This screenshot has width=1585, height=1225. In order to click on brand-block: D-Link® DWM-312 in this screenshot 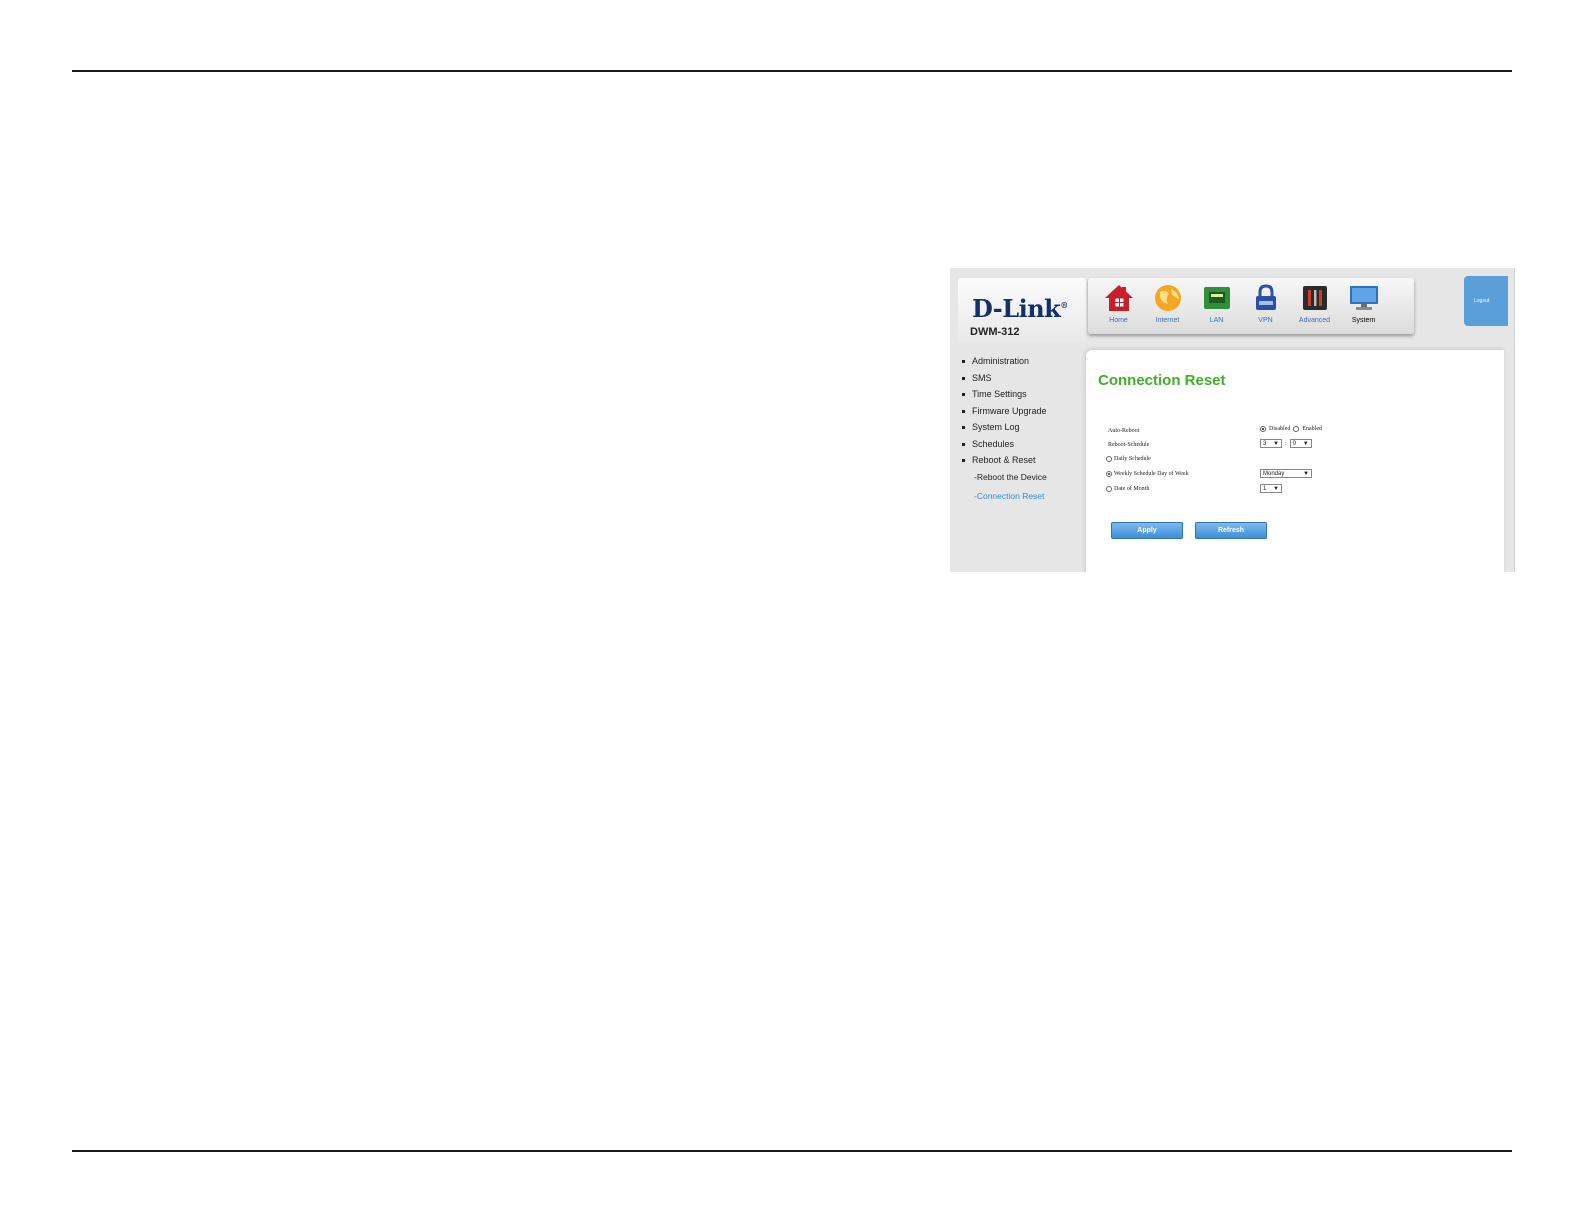, I will do `click(1022, 310)`.